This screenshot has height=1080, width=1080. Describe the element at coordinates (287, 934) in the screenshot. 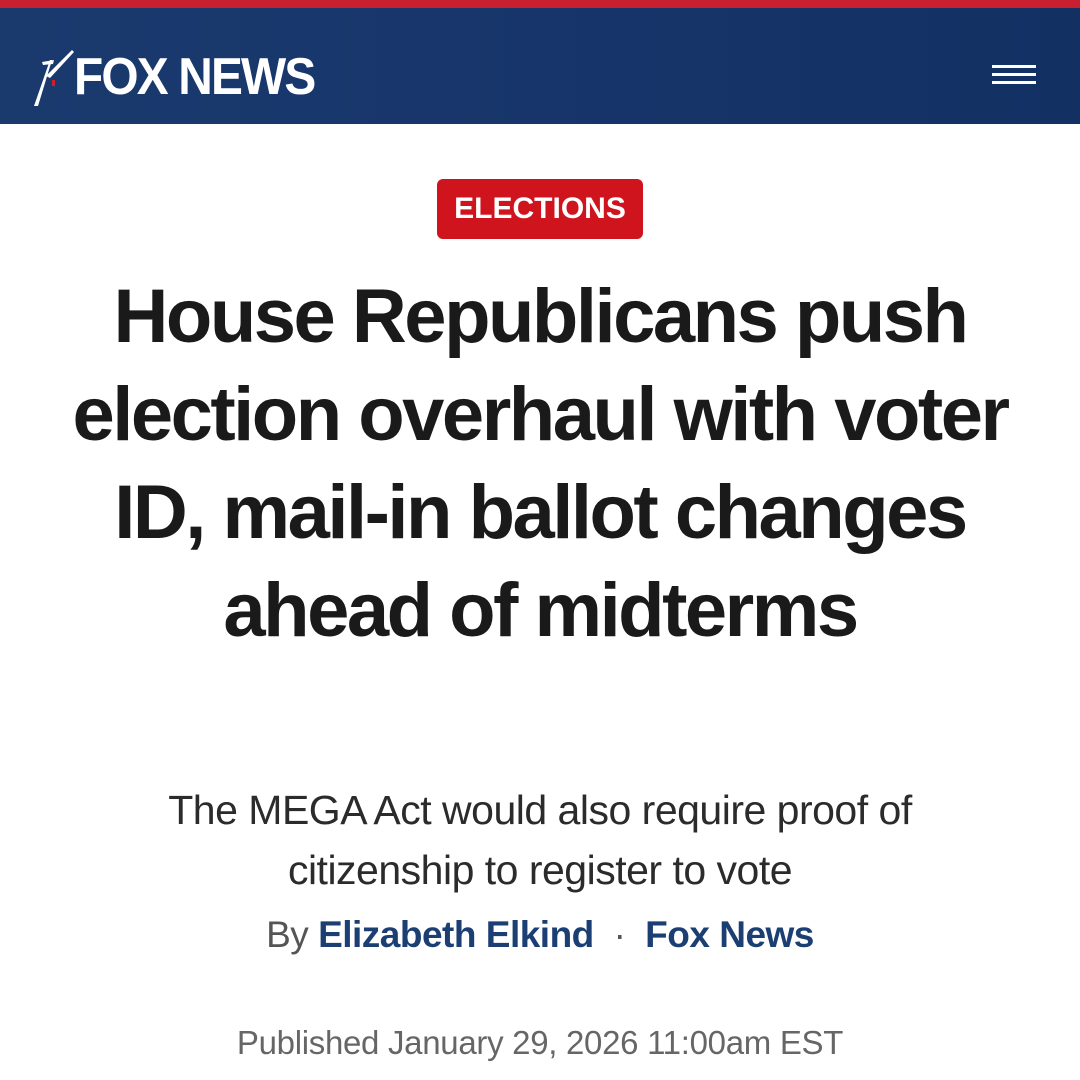

I see `byline-prefix: By` at that location.